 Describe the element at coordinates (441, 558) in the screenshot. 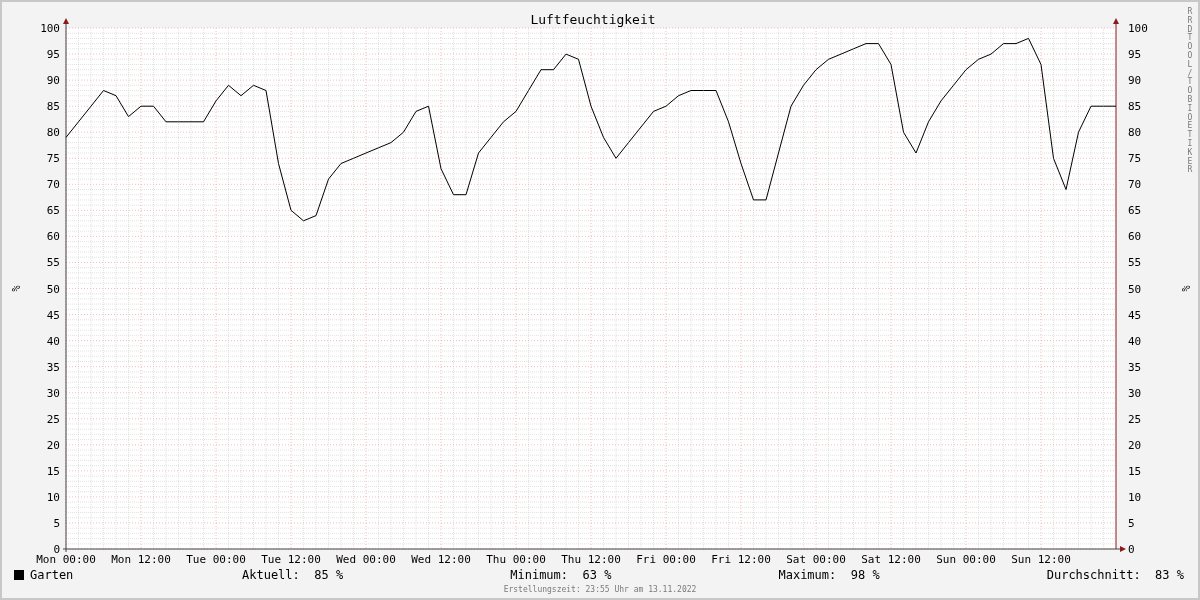

I see `x-tick-label: Wed 12:00` at that location.